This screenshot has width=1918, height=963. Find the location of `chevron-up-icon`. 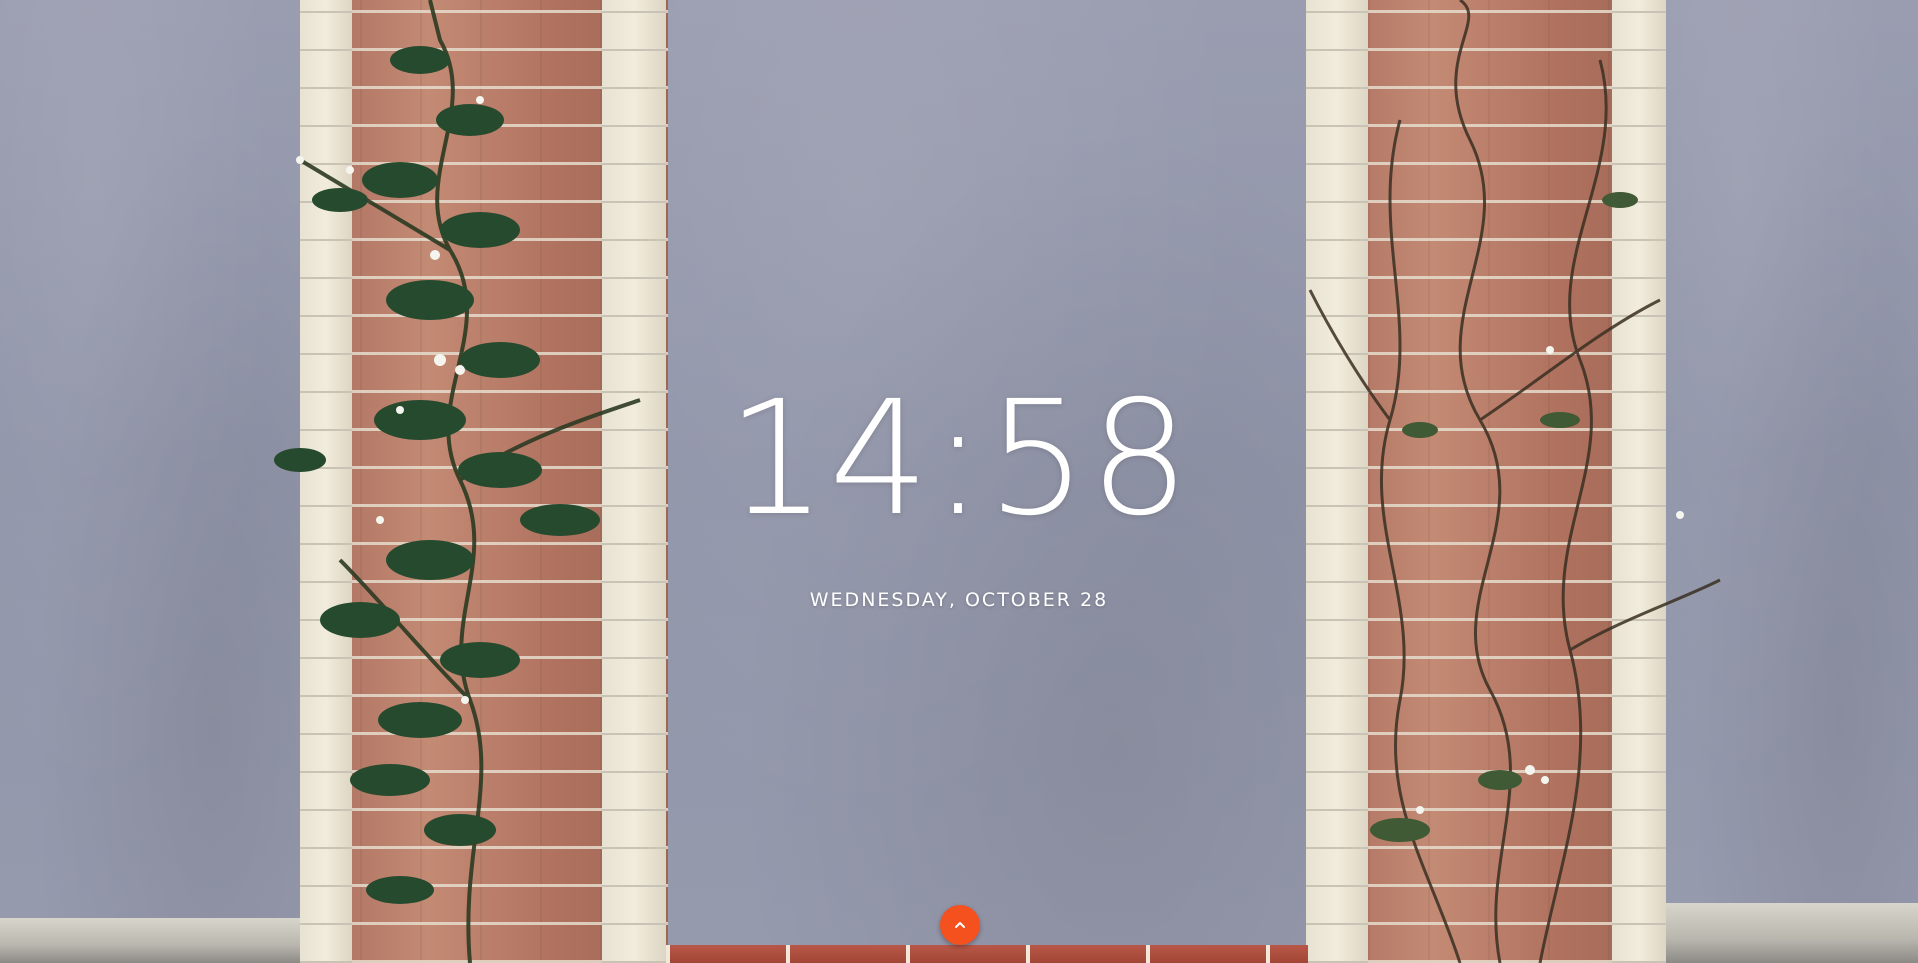

chevron-up-icon is located at coordinates (960, 925).